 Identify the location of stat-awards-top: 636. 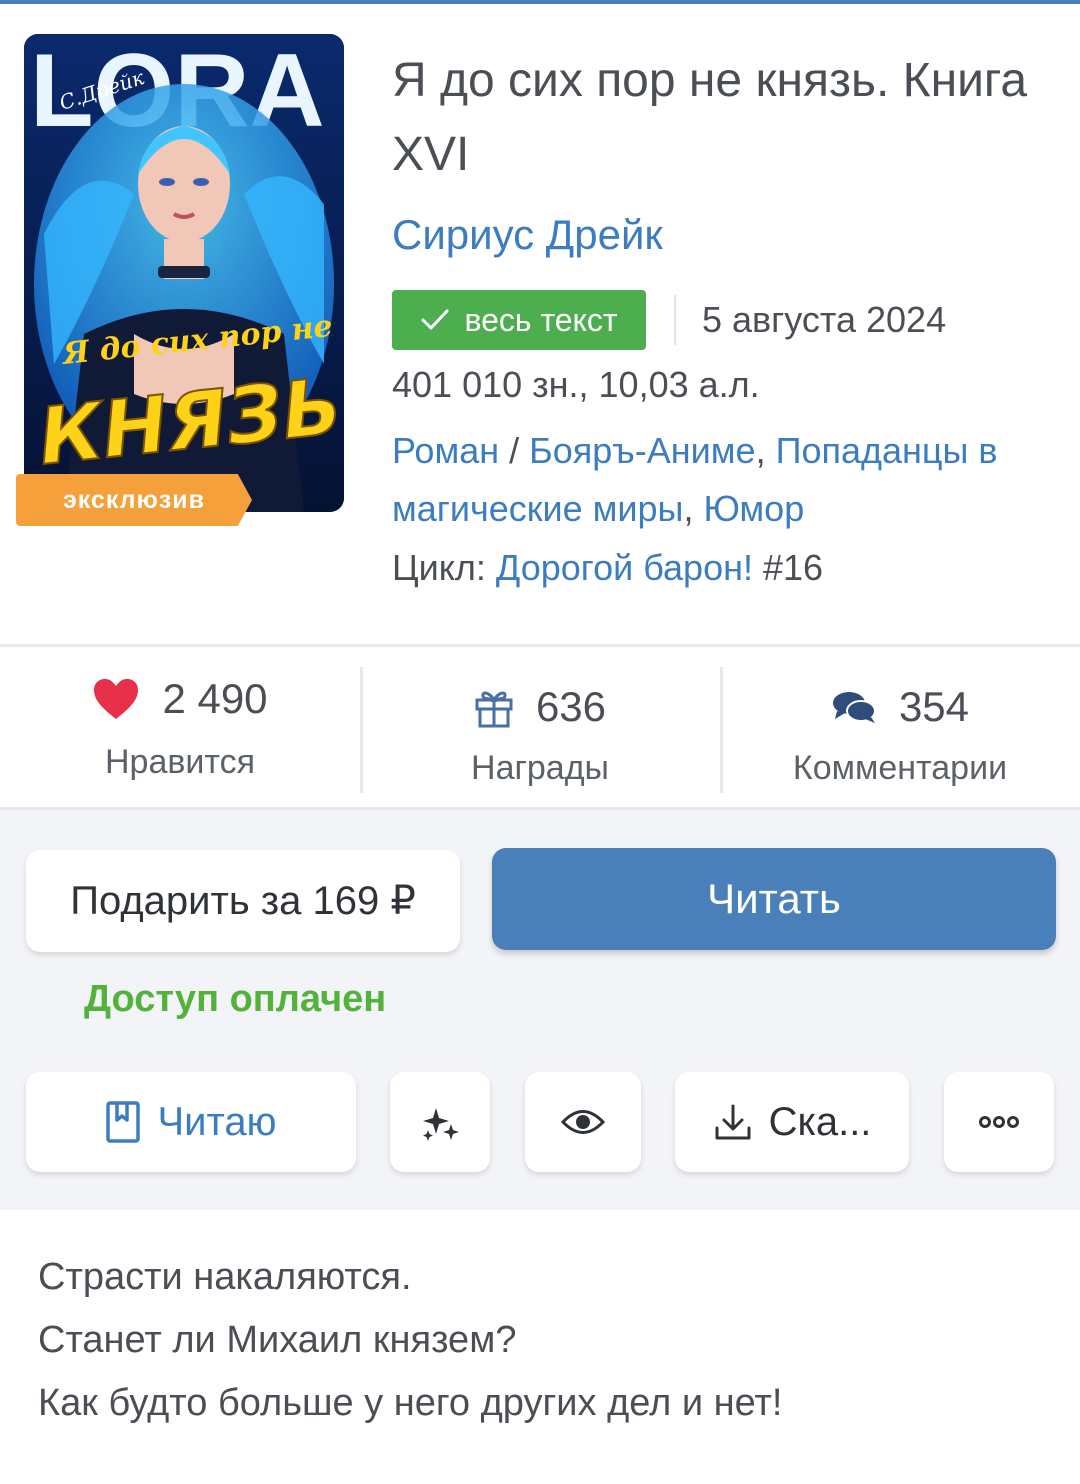
(540, 707).